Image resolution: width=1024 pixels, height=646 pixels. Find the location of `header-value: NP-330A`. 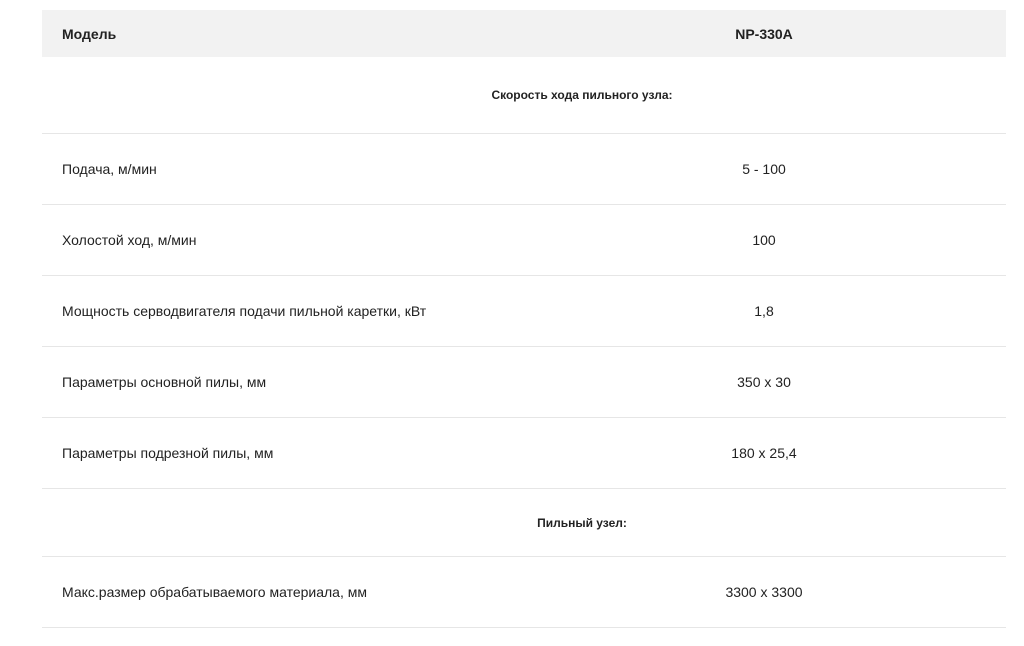

header-value: NP-330A is located at coordinates (764, 33).